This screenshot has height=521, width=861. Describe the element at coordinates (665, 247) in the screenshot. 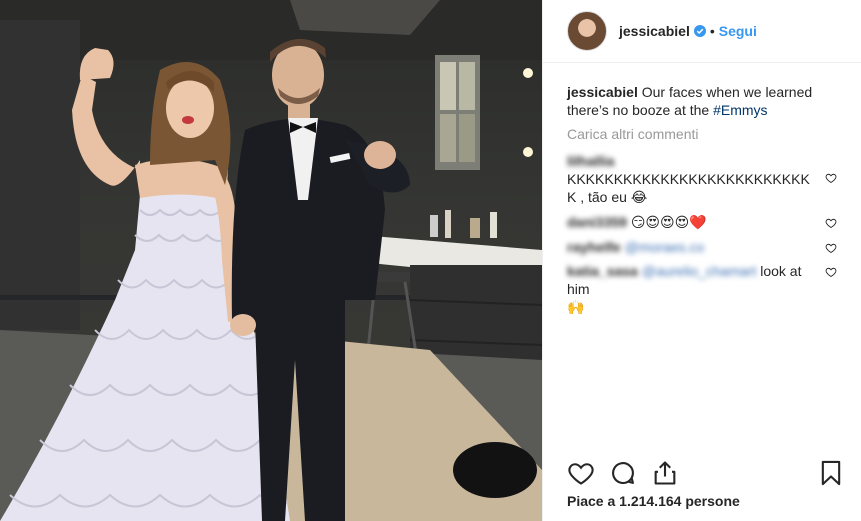

I see `comment-mention: @moraes.co` at that location.